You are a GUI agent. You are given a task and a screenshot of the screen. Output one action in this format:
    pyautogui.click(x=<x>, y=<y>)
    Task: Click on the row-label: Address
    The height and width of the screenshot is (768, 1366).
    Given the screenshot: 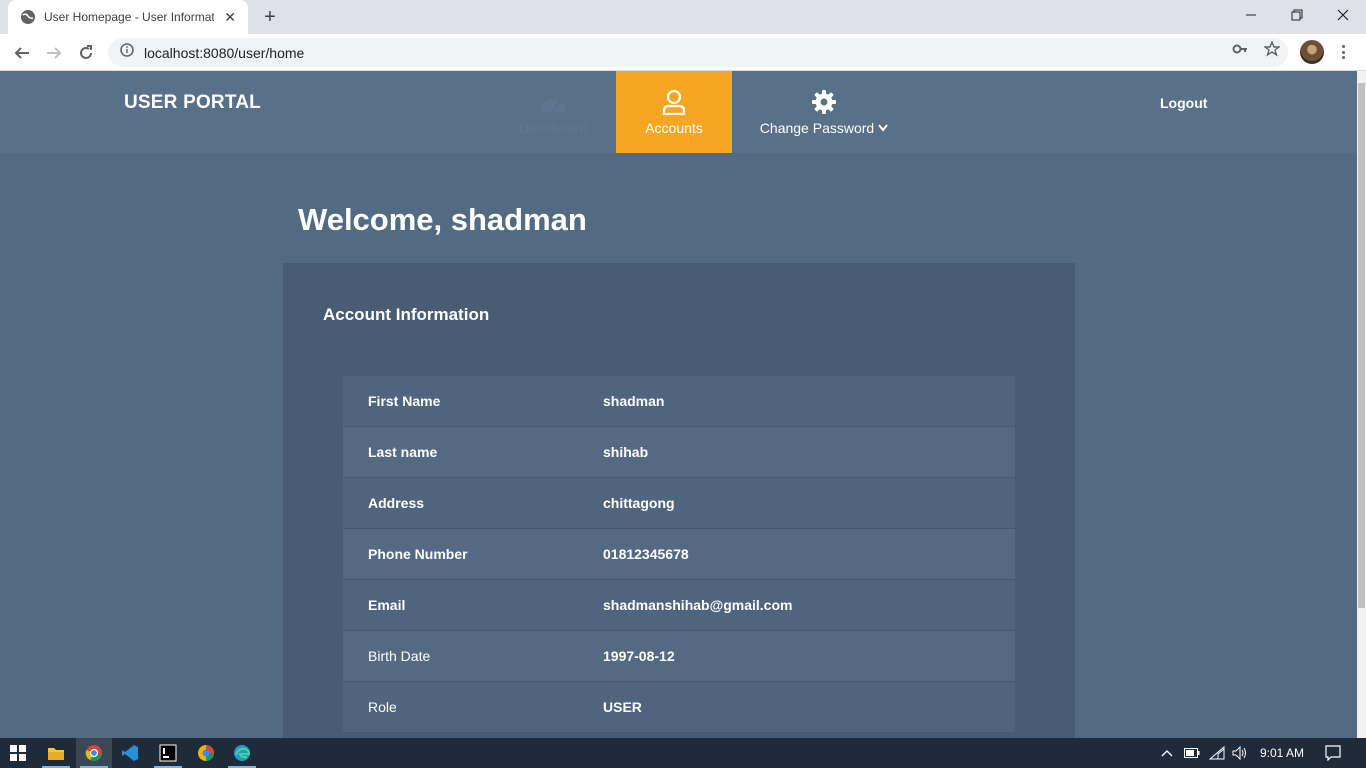 What is the action you would take?
    pyautogui.click(x=396, y=503)
    